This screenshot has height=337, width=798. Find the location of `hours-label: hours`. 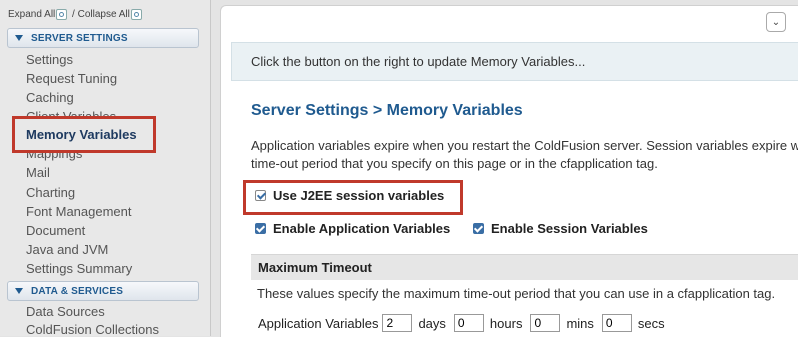

hours-label: hours is located at coordinates (506, 323).